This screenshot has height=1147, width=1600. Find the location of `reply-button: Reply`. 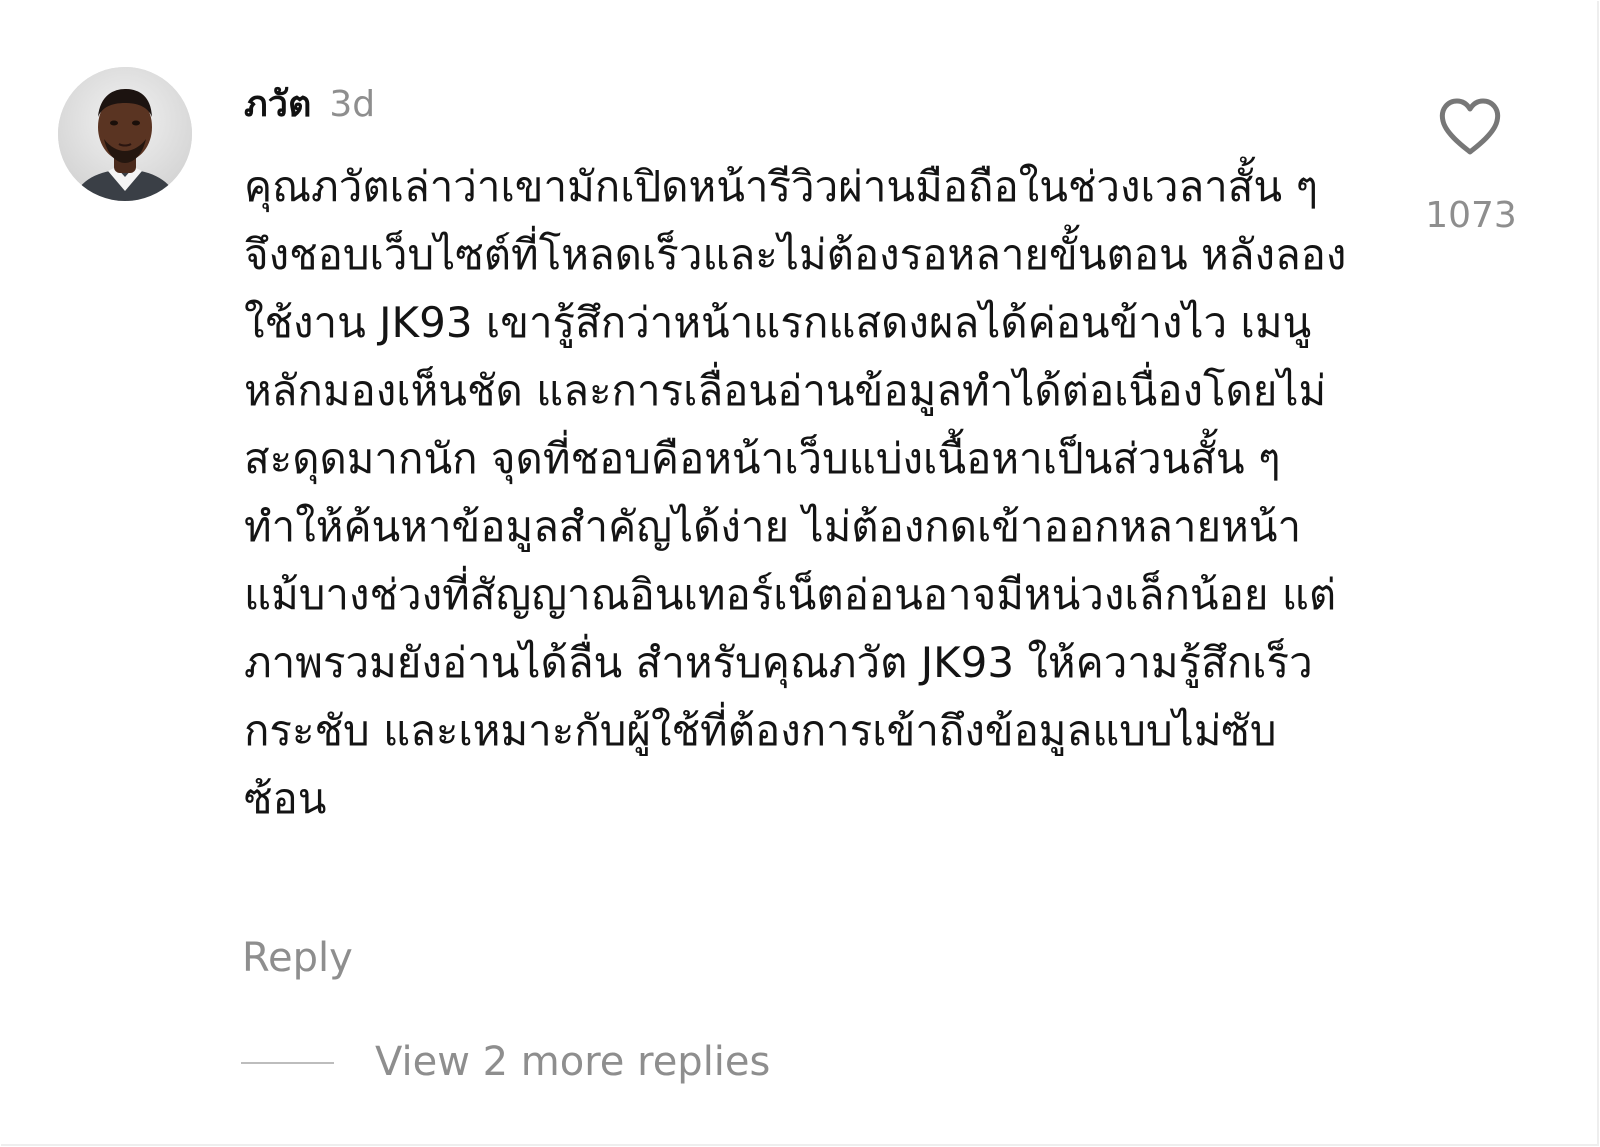

reply-button: Reply is located at coordinates (297, 958).